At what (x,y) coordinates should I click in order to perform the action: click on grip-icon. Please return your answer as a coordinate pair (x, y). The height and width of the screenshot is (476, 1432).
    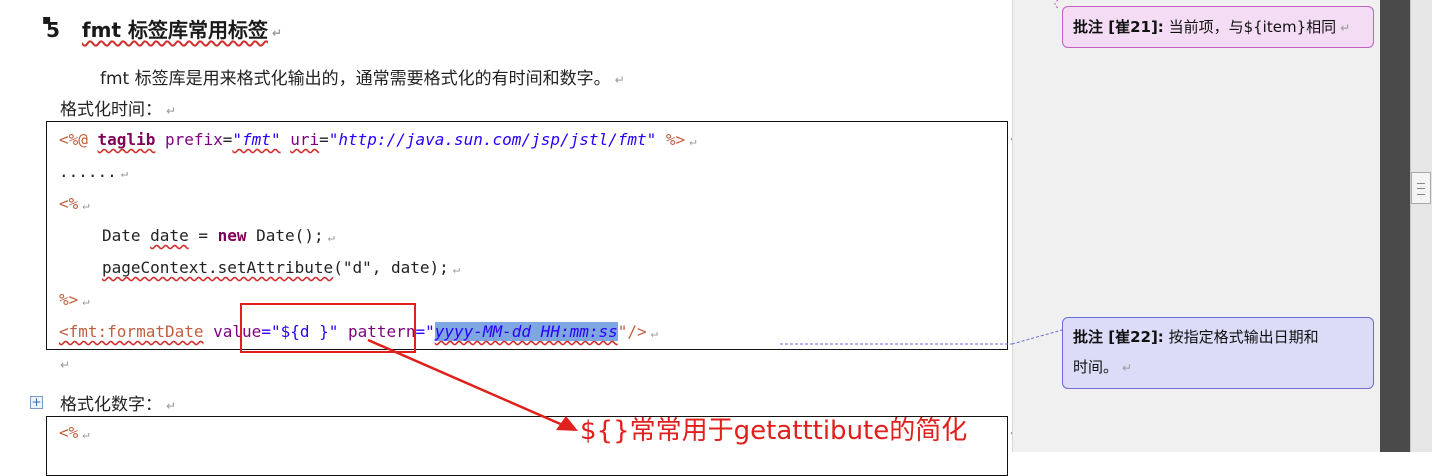
    Looking at the image, I should click on (1421, 189).